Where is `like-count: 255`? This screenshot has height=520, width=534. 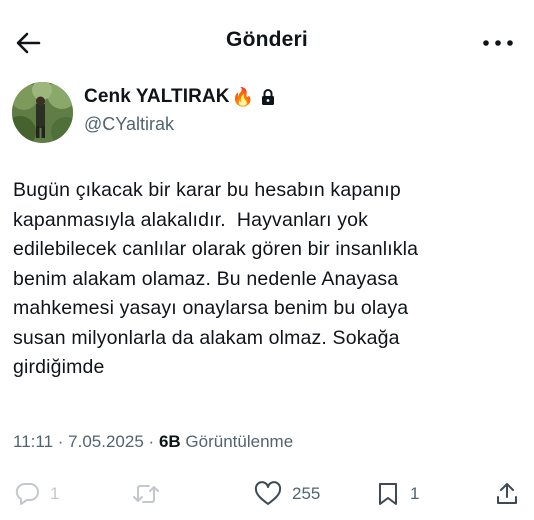 like-count: 255 is located at coordinates (306, 493).